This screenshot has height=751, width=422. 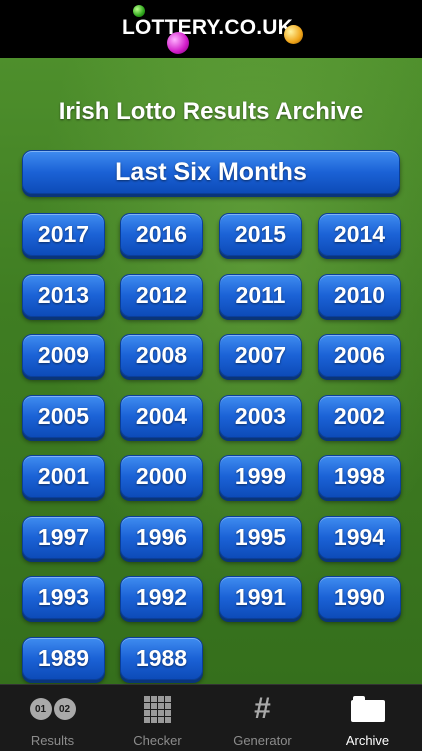 I want to click on ball-01-icon: 01, so click(x=40, y=709).